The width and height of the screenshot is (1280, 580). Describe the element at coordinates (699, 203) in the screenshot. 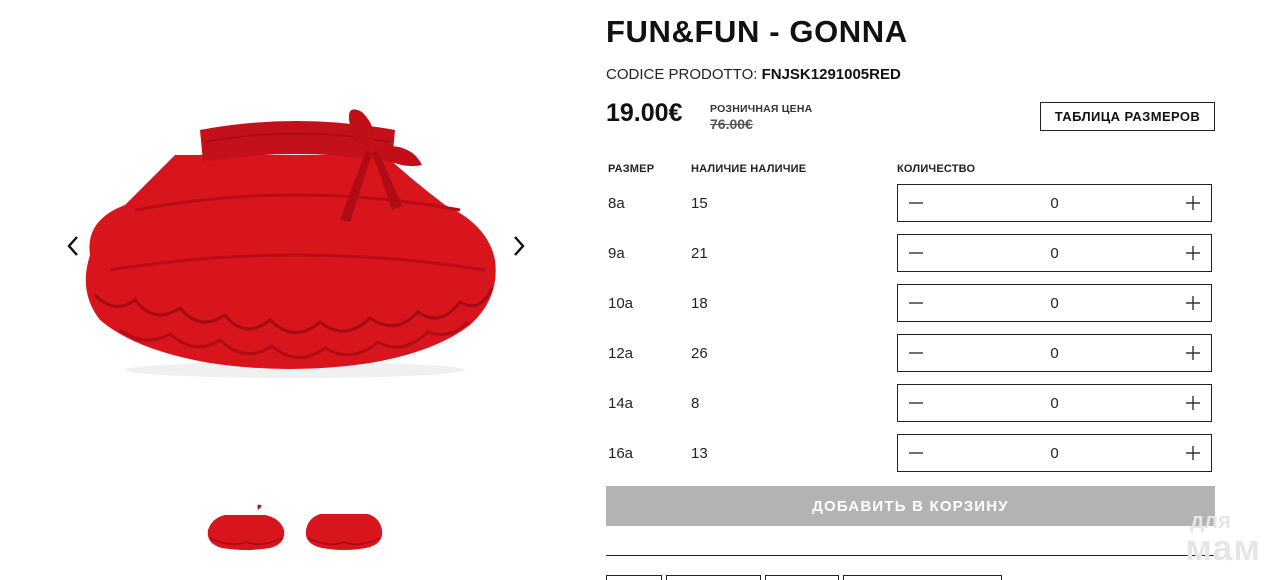

I see `row-availability: 15` at that location.